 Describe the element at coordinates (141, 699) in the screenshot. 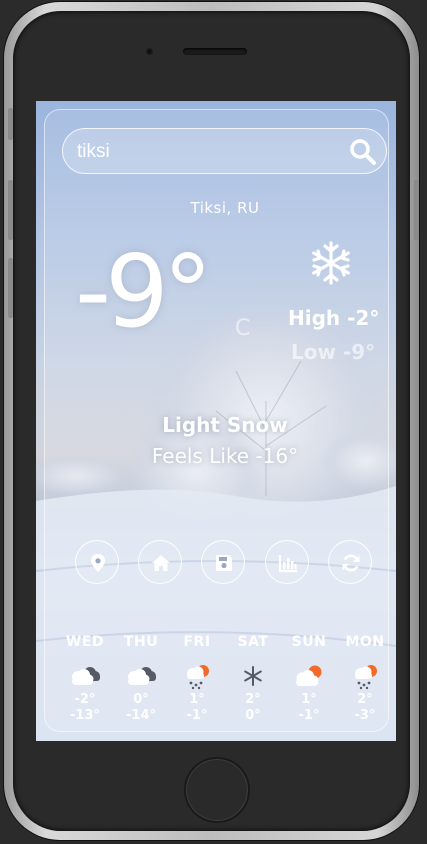

I see `forecast-high: 0°` at that location.